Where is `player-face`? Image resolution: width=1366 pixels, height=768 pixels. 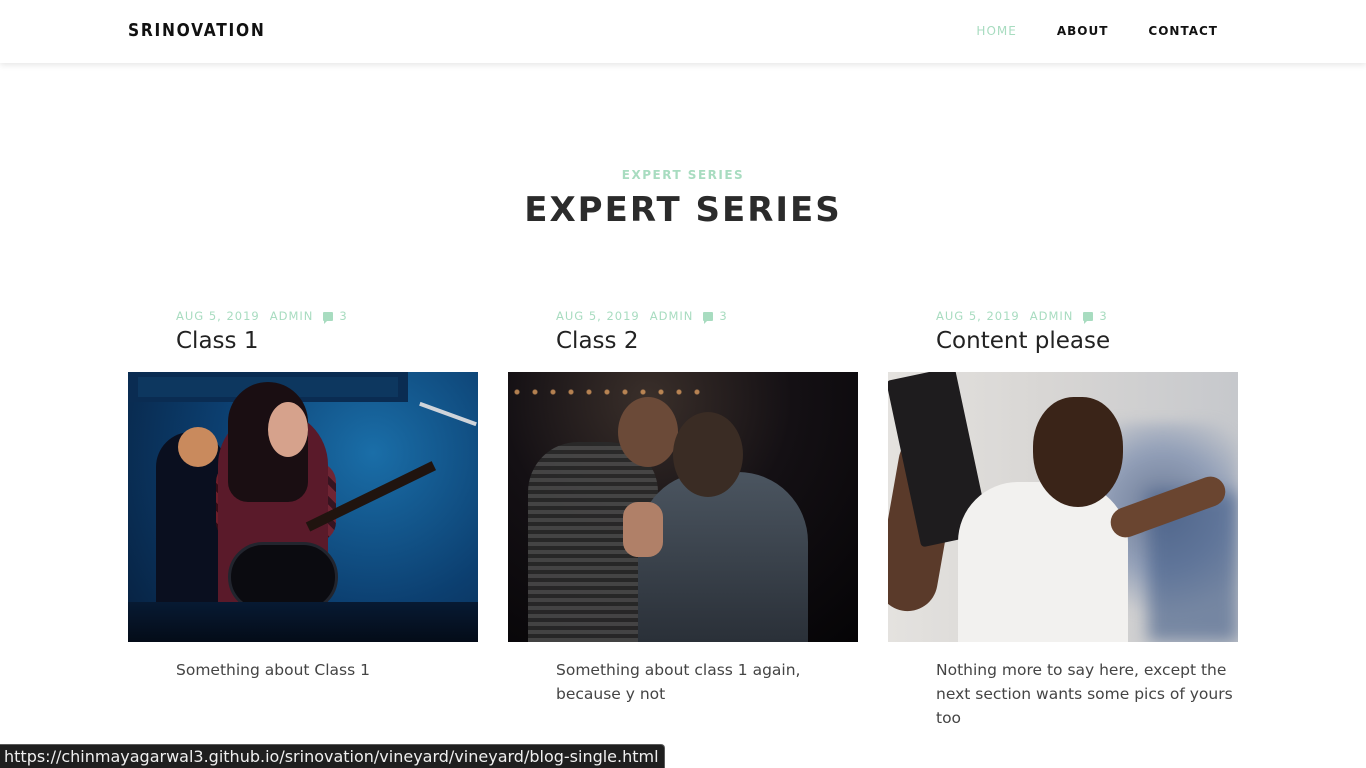
player-face is located at coordinates (288, 429).